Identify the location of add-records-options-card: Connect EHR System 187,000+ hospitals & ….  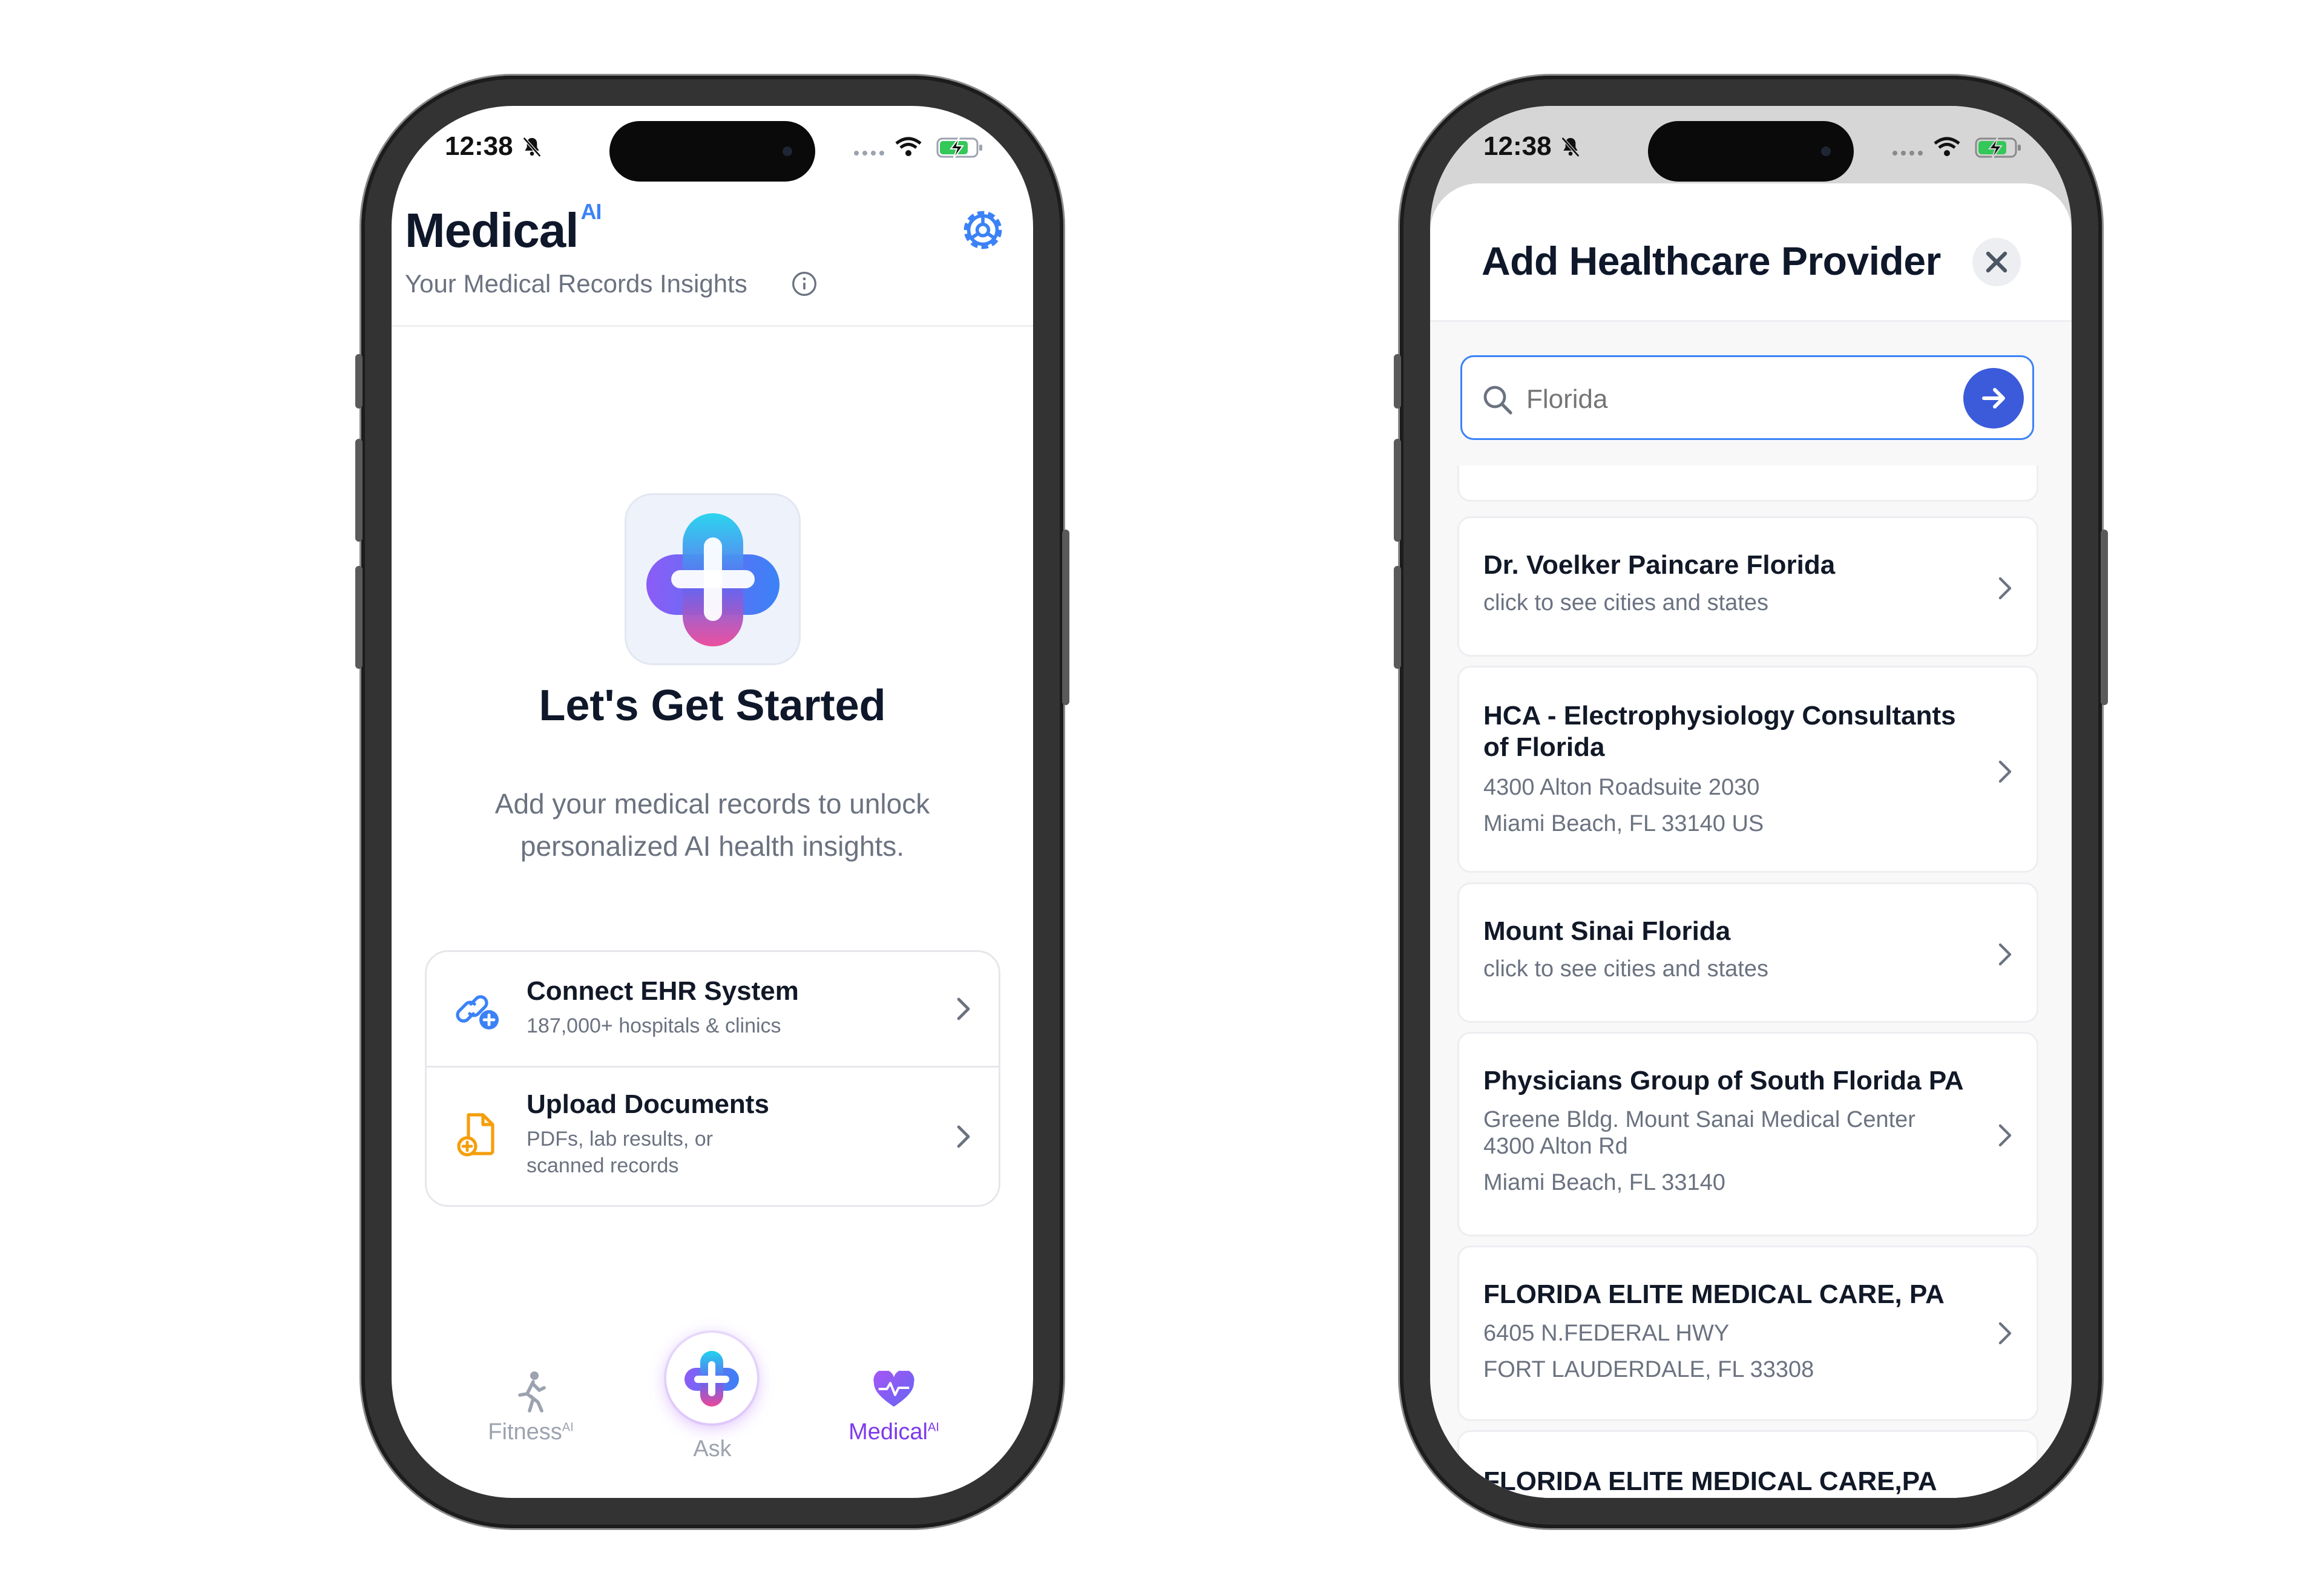
(712, 1078).